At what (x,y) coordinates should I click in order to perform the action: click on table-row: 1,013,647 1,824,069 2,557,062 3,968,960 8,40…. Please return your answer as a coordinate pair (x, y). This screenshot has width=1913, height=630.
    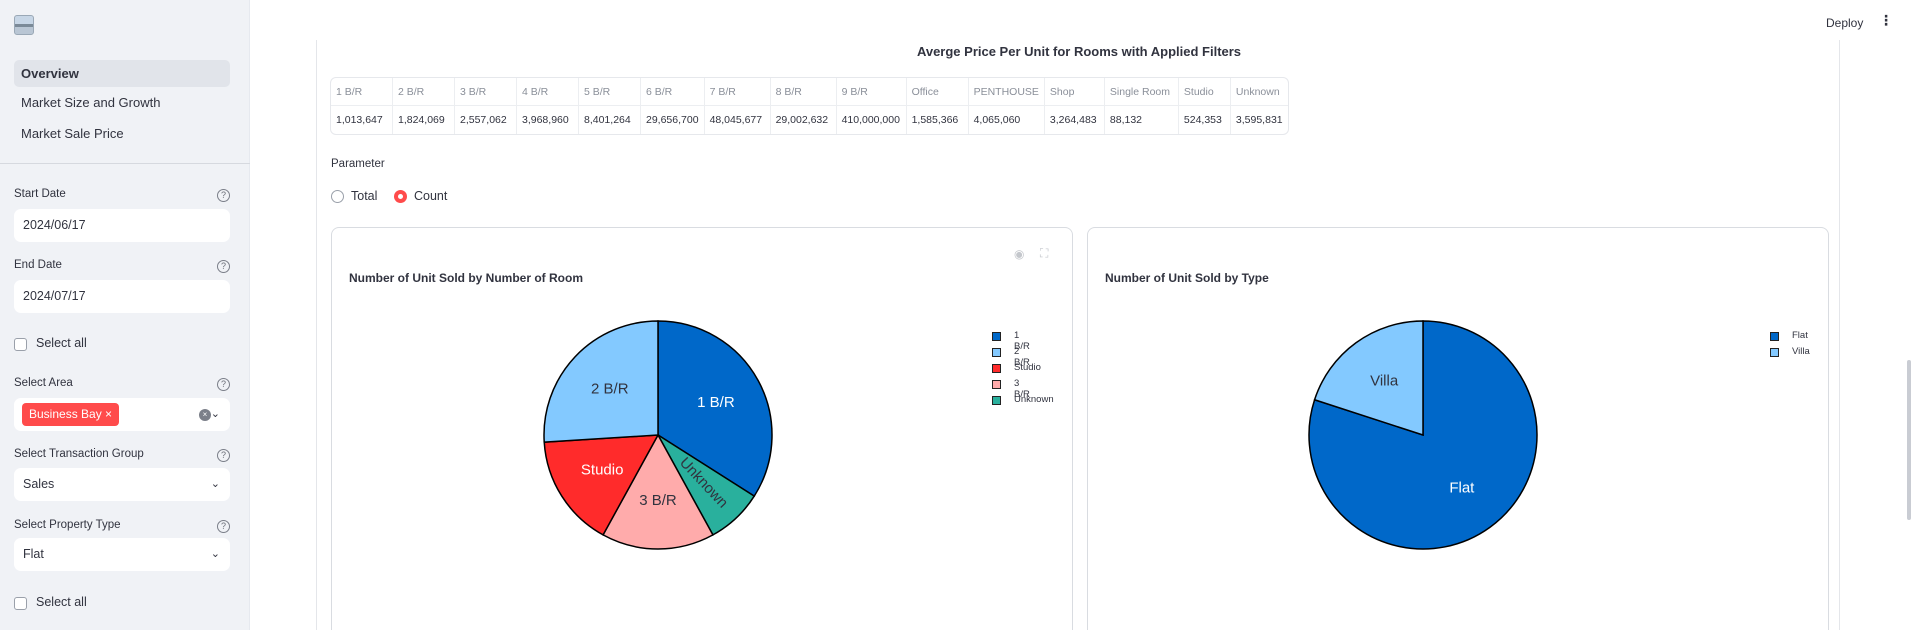
    Looking at the image, I should click on (809, 120).